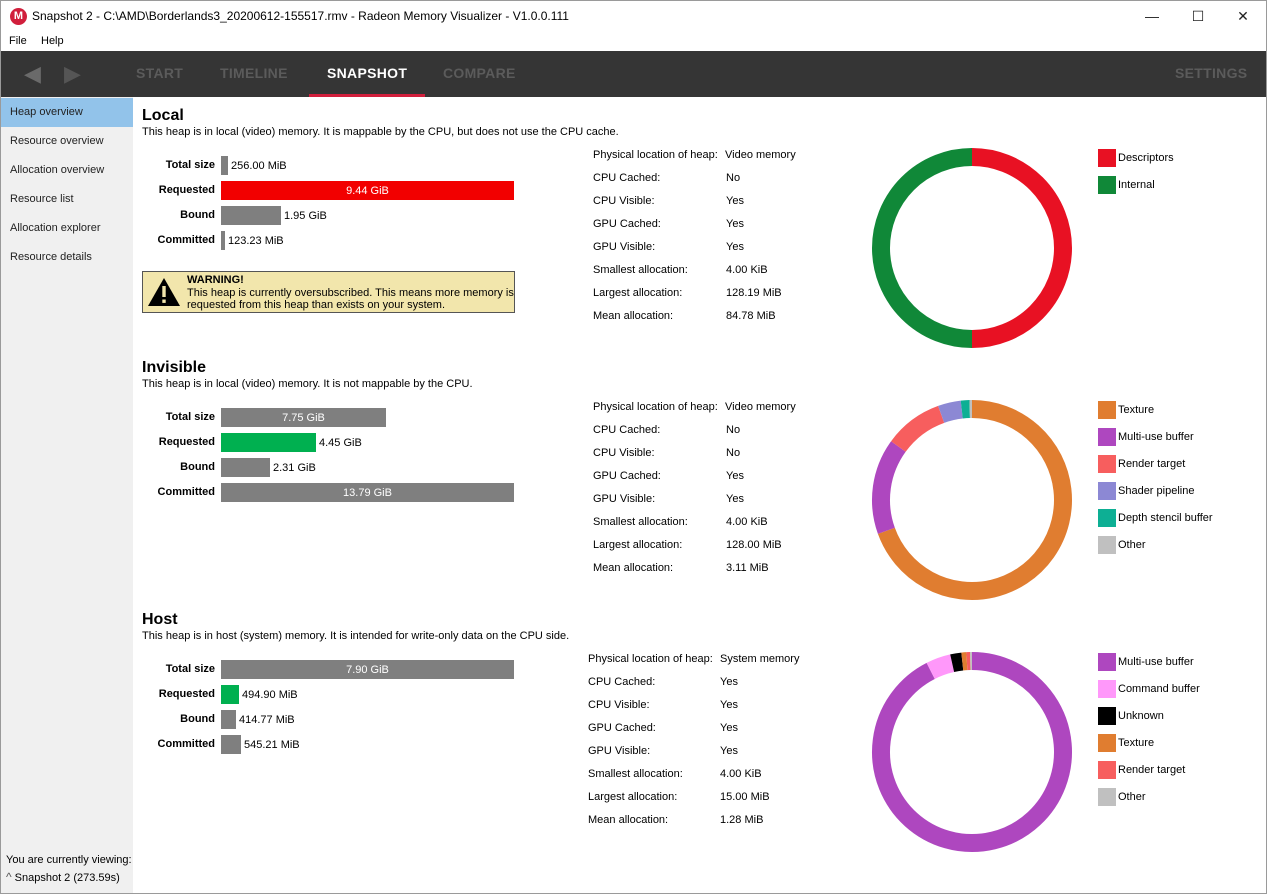 This screenshot has width=1267, height=894. What do you see at coordinates (67, 112) in the screenshot?
I see `sidebar-item-heap-overview: Heap overview` at bounding box center [67, 112].